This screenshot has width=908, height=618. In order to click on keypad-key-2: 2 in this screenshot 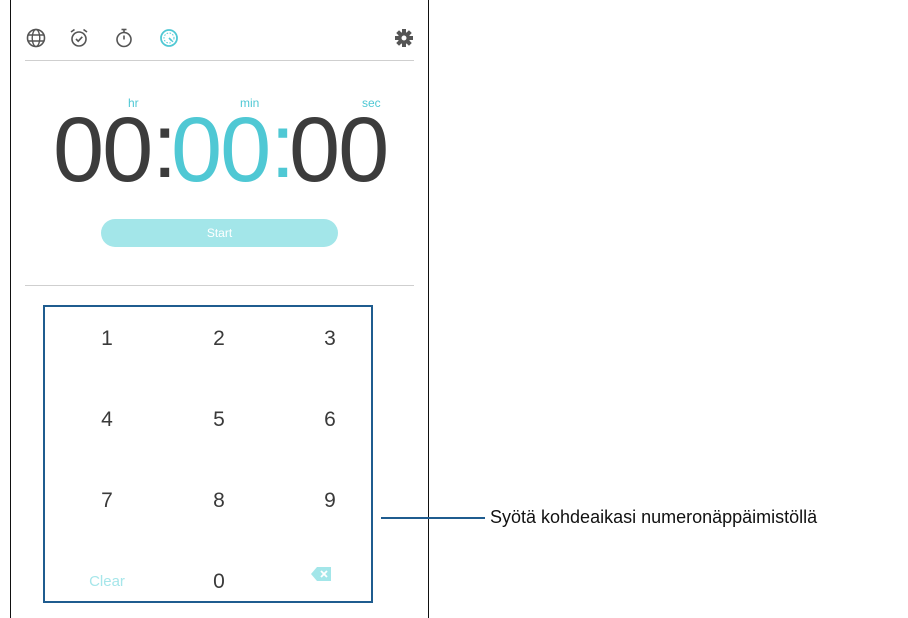, I will do `click(219, 339)`.